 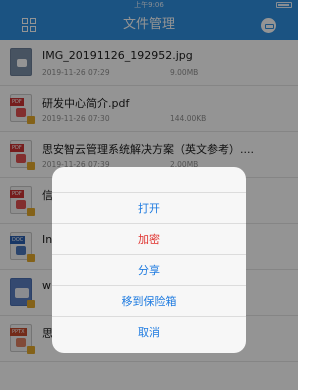 I want to click on share-button: 分享, so click(x=149, y=269).